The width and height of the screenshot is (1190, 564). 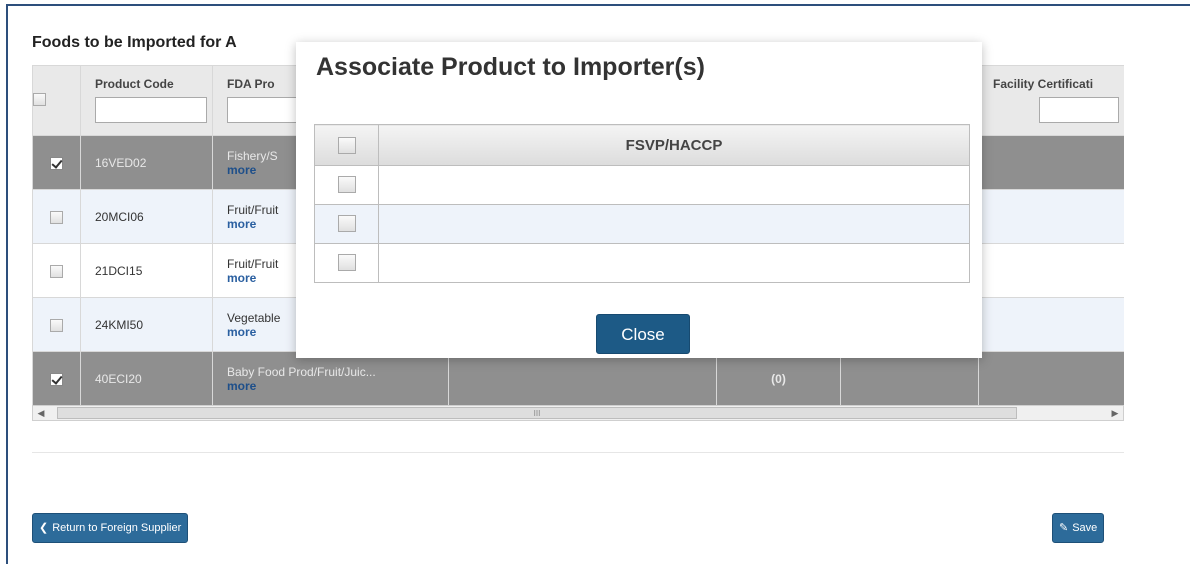 I want to click on more-link: more, so click(x=337, y=386).